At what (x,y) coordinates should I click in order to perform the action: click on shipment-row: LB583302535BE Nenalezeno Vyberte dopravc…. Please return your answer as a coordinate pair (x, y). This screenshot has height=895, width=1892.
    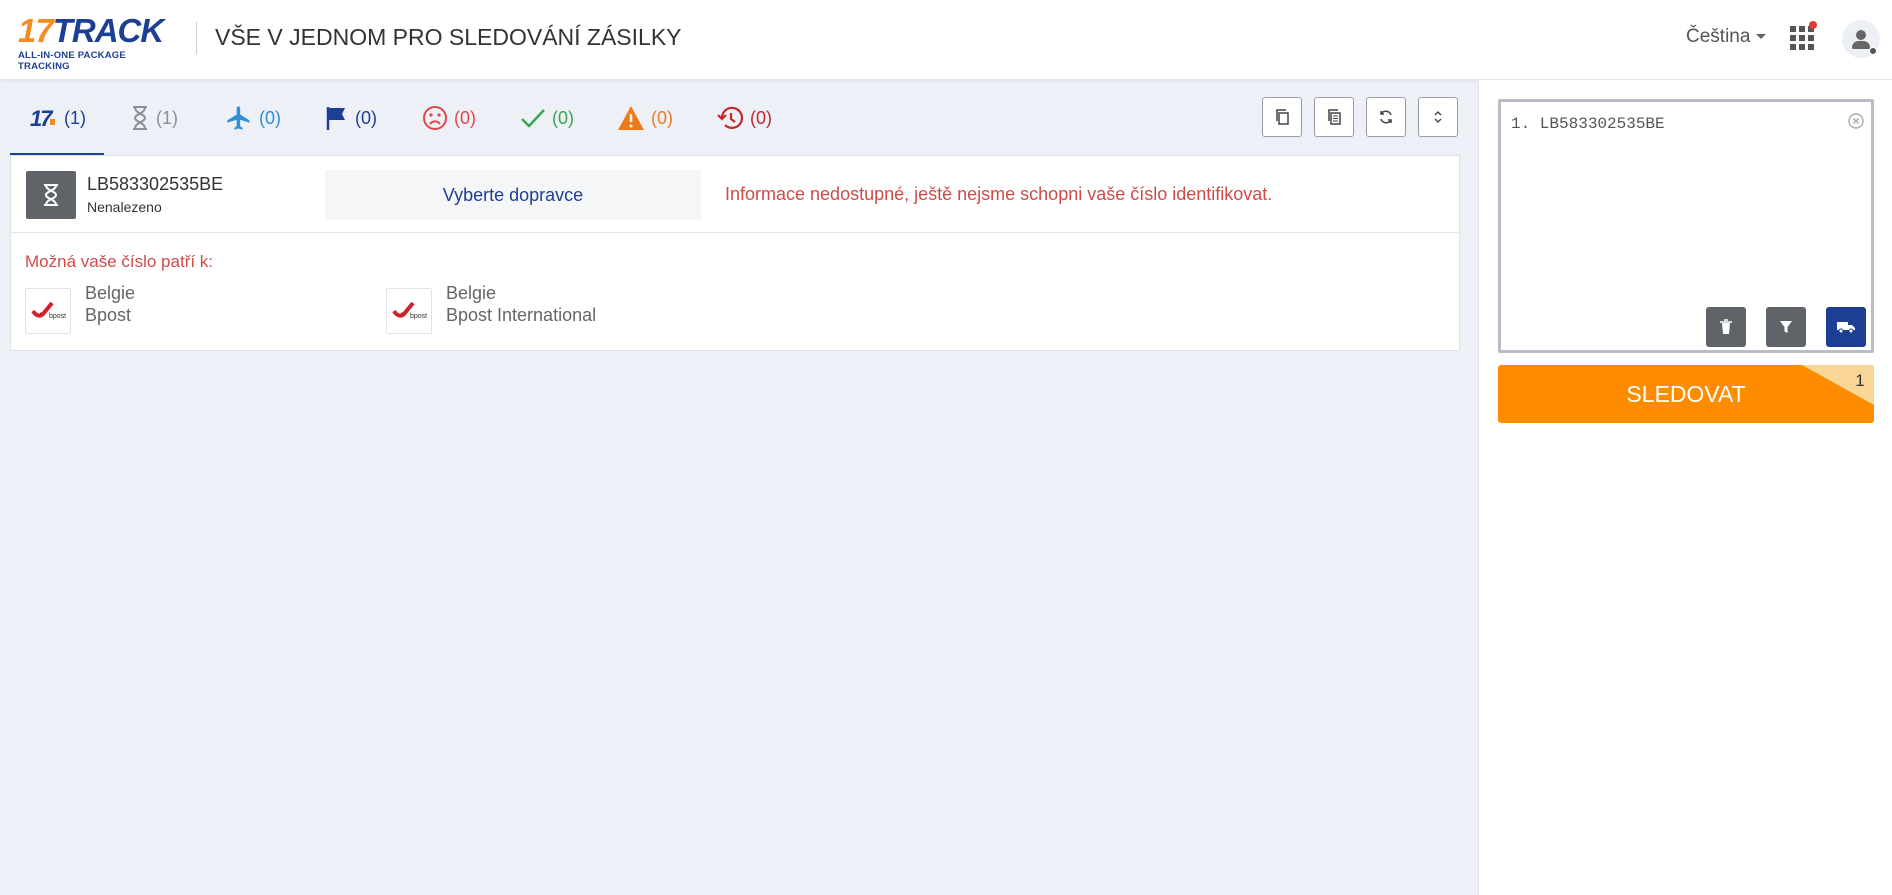
    Looking at the image, I should click on (735, 194).